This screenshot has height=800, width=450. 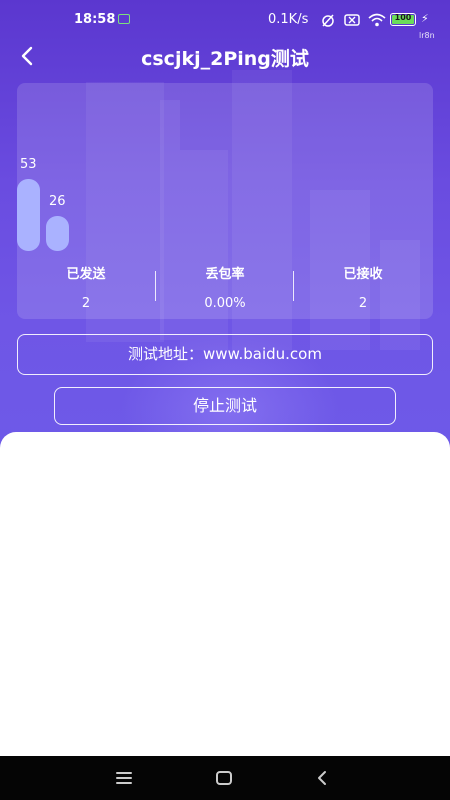 What do you see at coordinates (225, 354) in the screenshot?
I see `test-address-field: 测试地址：www.baidu.com` at bounding box center [225, 354].